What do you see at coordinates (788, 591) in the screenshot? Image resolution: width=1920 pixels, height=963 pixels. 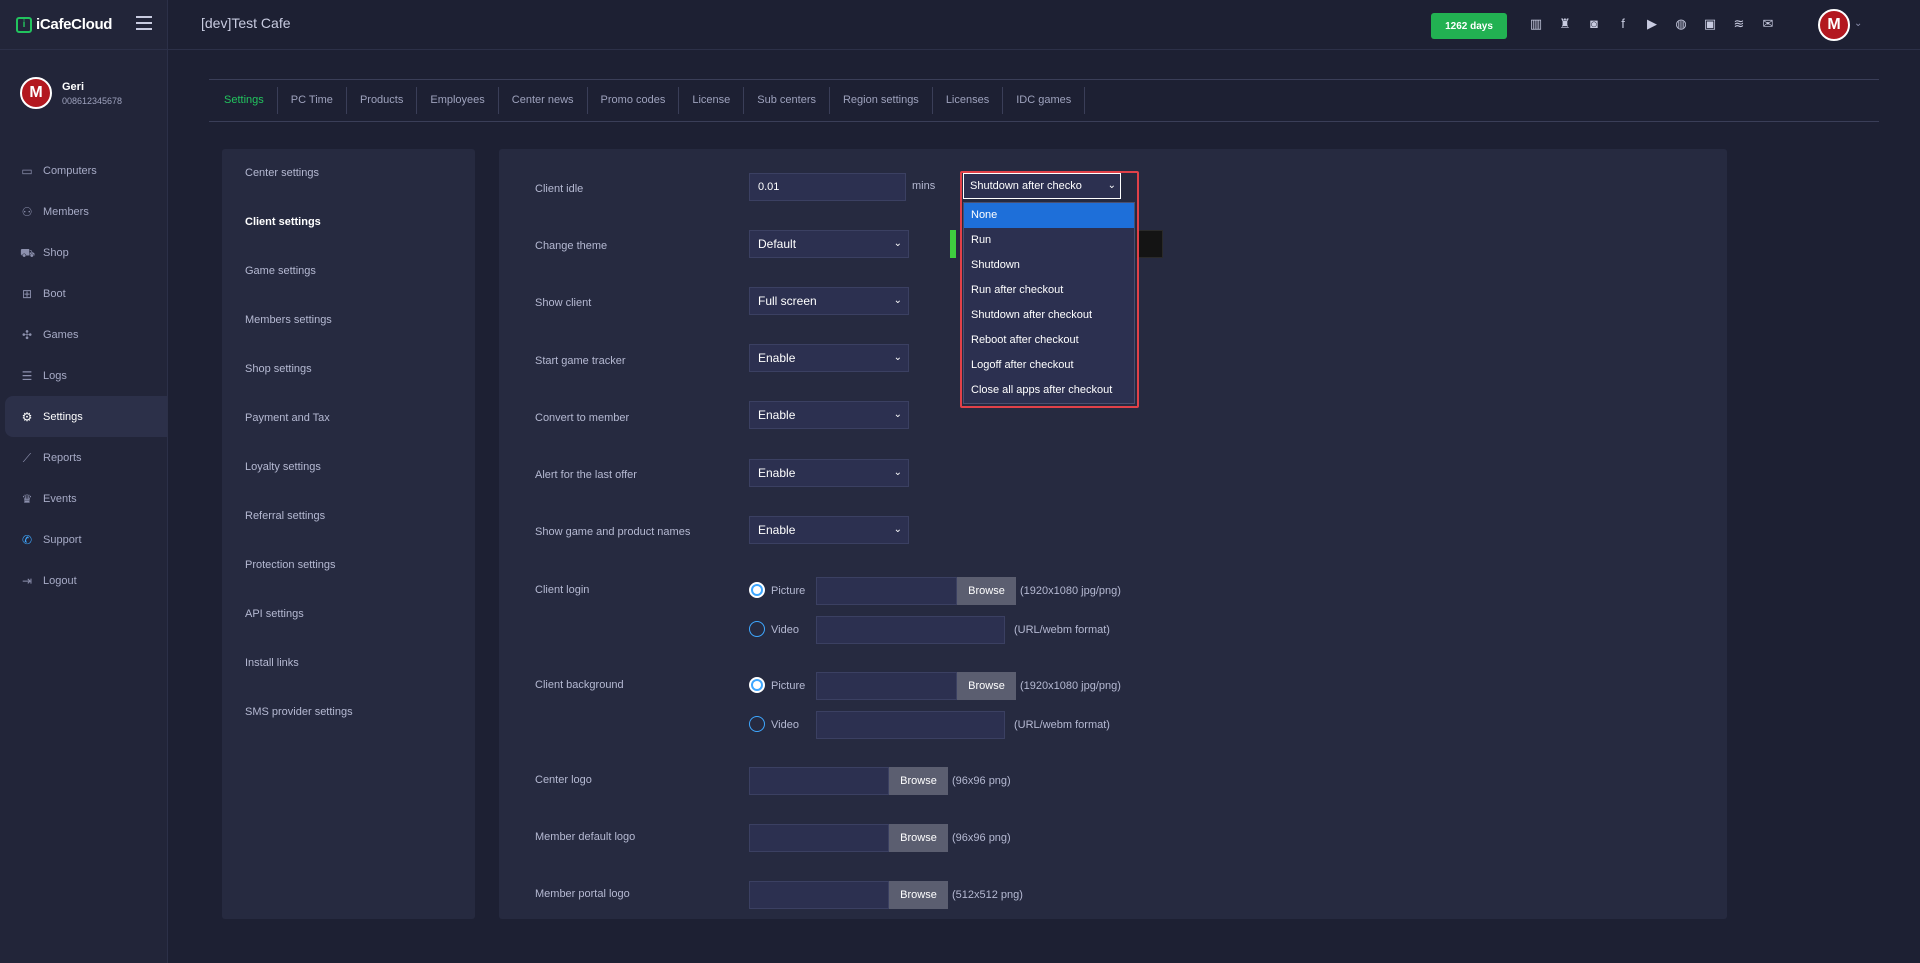 I see `client-login-picture-label: Picture` at bounding box center [788, 591].